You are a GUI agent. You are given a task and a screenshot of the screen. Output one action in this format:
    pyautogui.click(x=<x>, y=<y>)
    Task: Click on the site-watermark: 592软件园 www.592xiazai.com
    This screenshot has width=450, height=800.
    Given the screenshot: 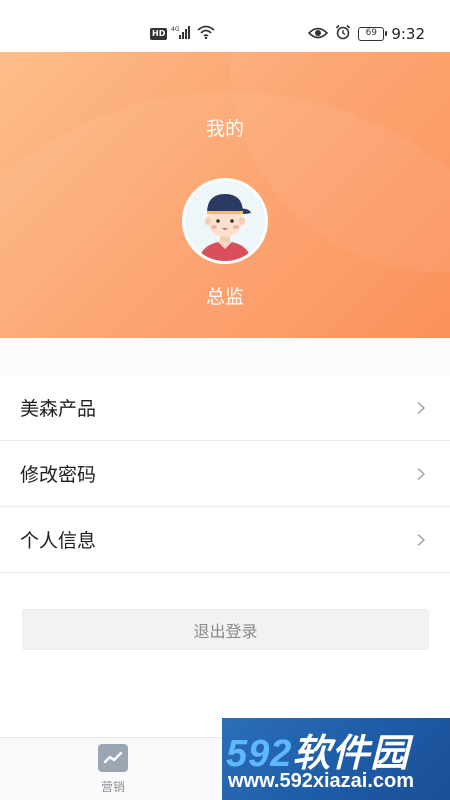 What is the action you would take?
    pyautogui.click(x=336, y=759)
    